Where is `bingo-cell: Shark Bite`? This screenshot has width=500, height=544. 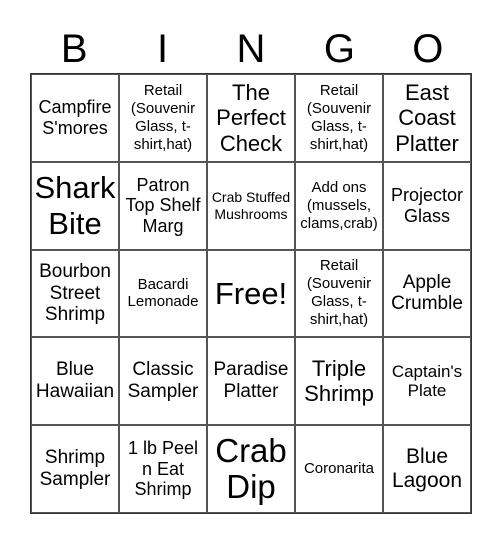
bingo-cell: Shark Bite is located at coordinates (75, 205).